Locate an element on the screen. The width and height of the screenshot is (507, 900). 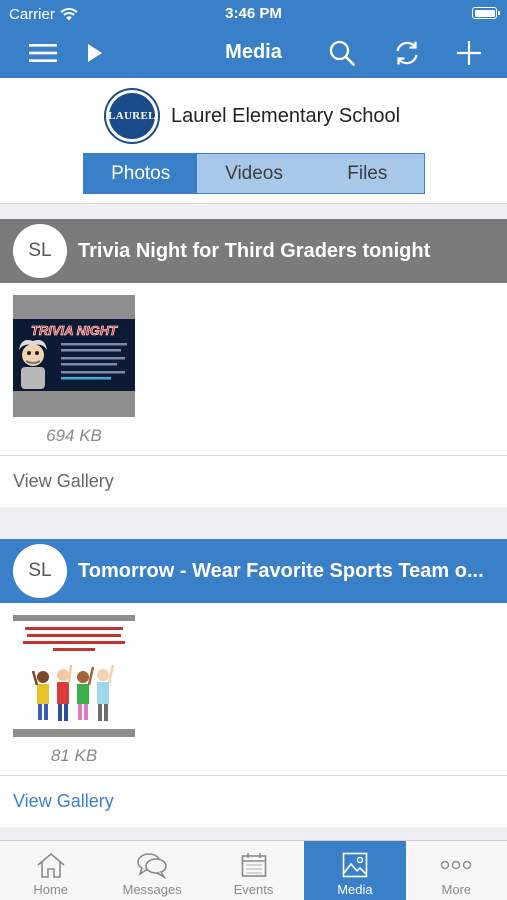
search-icon is located at coordinates (342, 53).